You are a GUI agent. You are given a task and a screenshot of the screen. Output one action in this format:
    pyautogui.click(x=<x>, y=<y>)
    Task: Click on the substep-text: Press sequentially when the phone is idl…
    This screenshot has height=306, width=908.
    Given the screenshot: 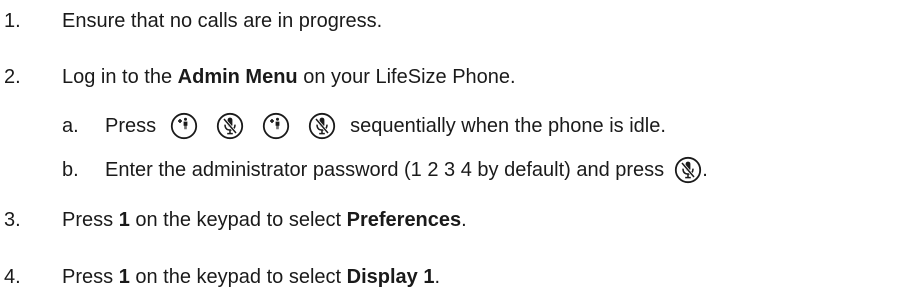 What is the action you would take?
    pyautogui.click(x=385, y=126)
    